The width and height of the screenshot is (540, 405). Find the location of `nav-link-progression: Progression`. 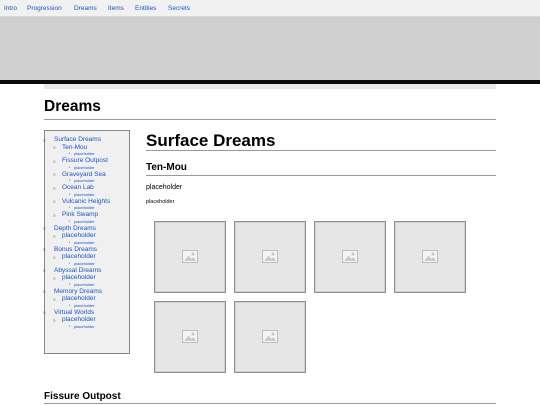

nav-link-progression: Progression is located at coordinates (44, 9).